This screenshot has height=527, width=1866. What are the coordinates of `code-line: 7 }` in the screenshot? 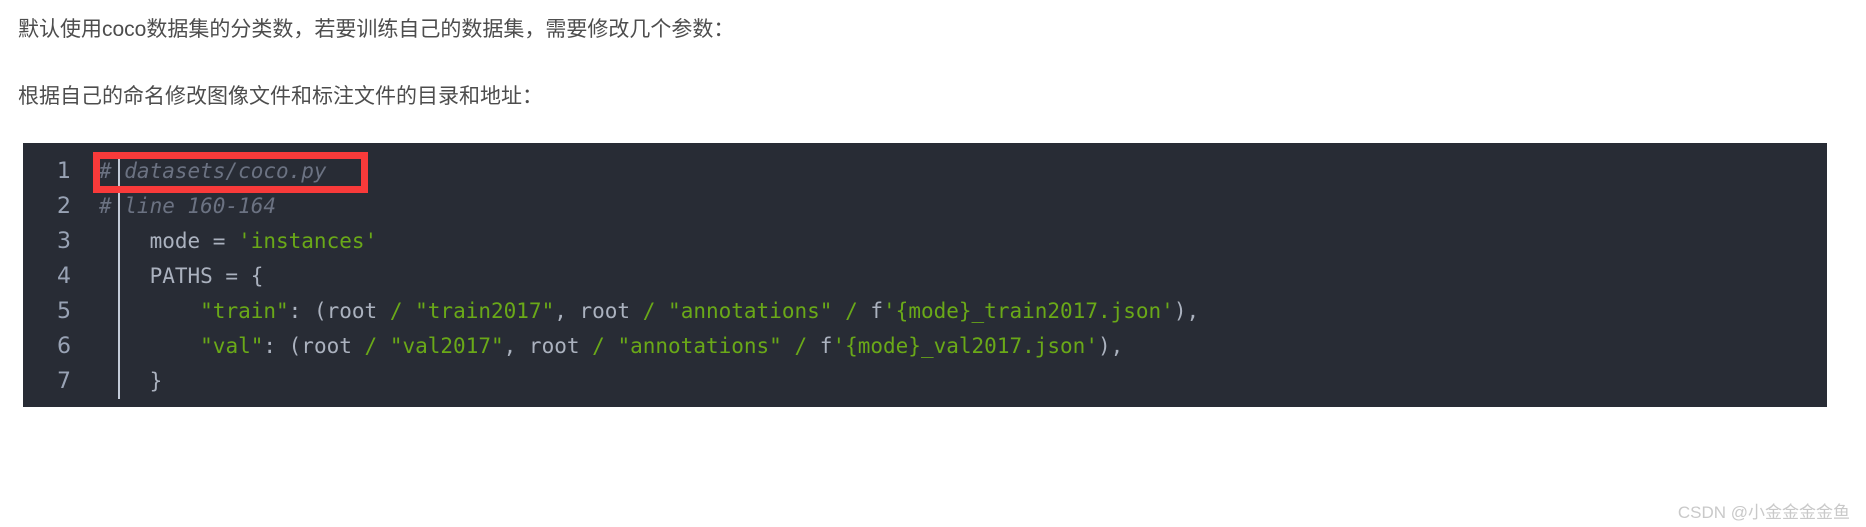 It's located at (925, 381).